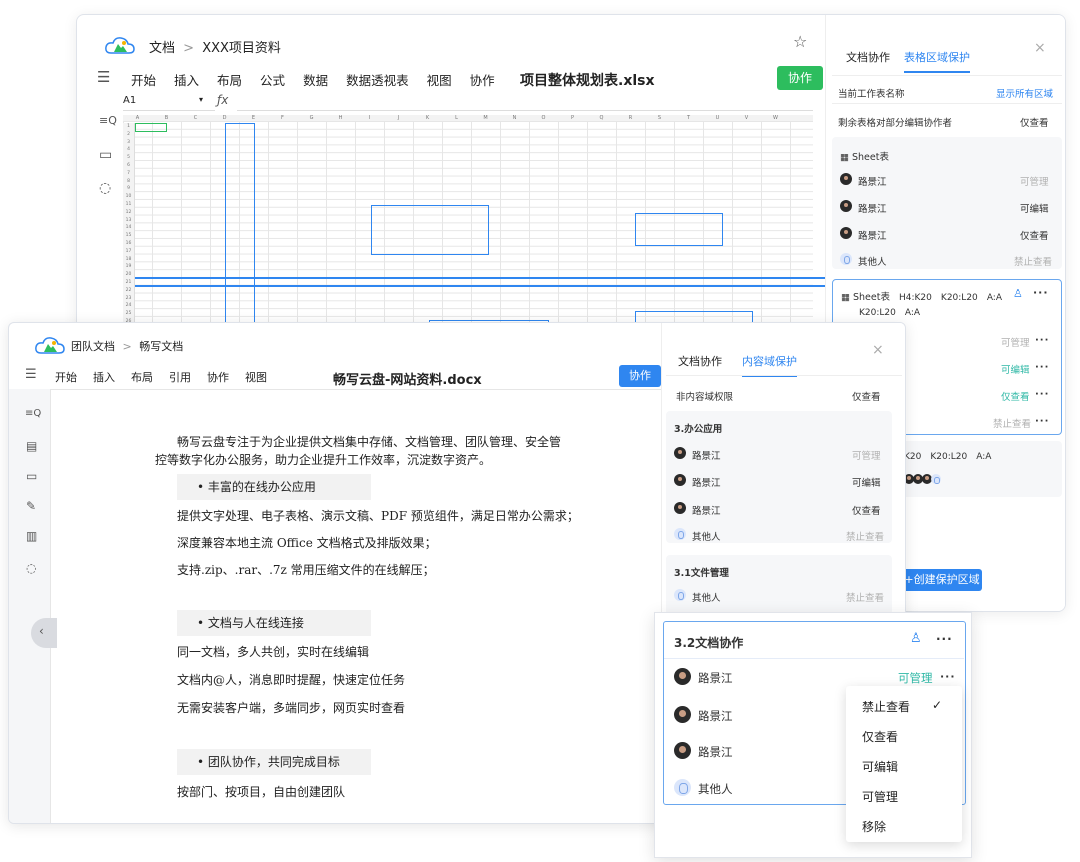 This screenshot has width=1080, height=862. Describe the element at coordinates (128, 236) in the screenshot. I see `row-header-cell: 15` at that location.